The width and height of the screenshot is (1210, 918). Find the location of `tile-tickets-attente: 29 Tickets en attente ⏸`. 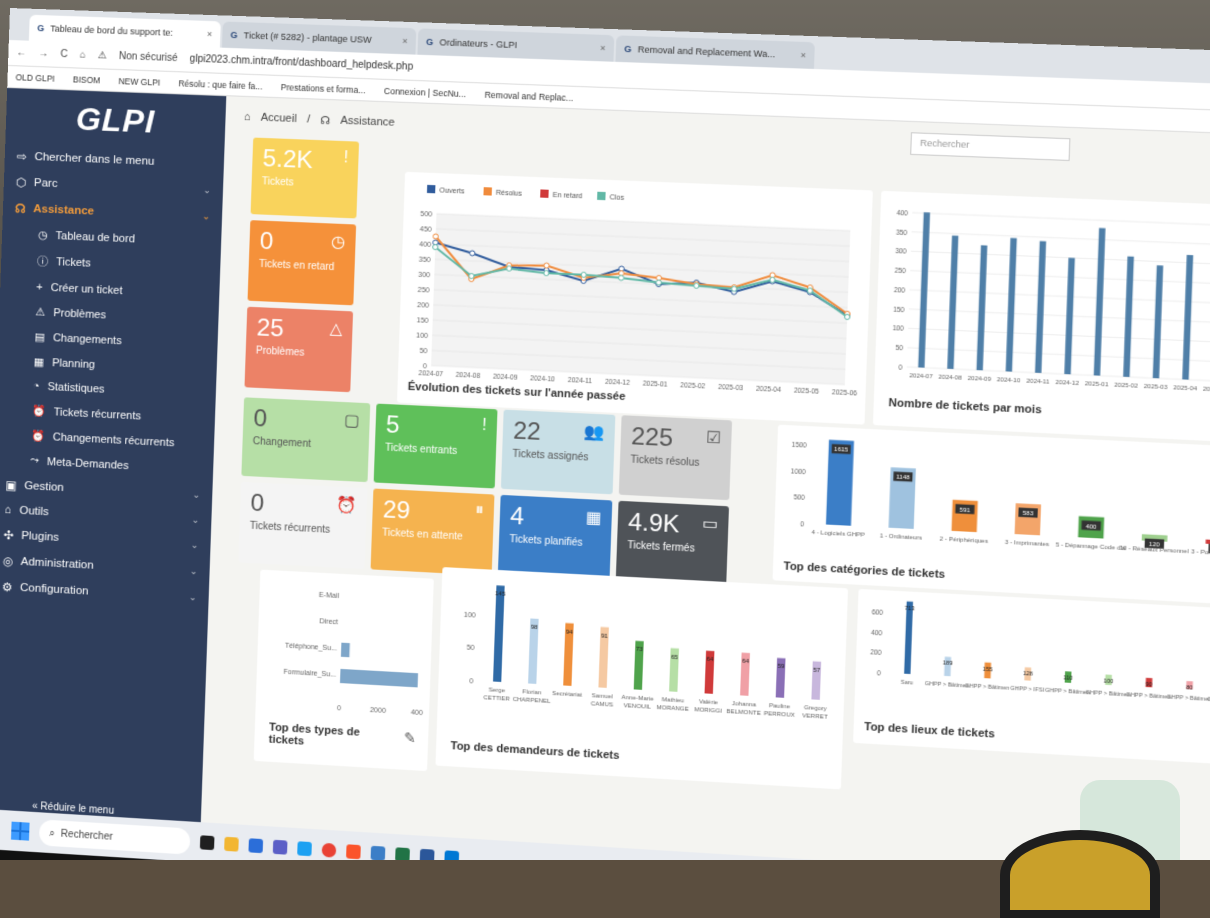

tile-tickets-attente: 29 Tickets en attente ⏸ is located at coordinates (432, 532).